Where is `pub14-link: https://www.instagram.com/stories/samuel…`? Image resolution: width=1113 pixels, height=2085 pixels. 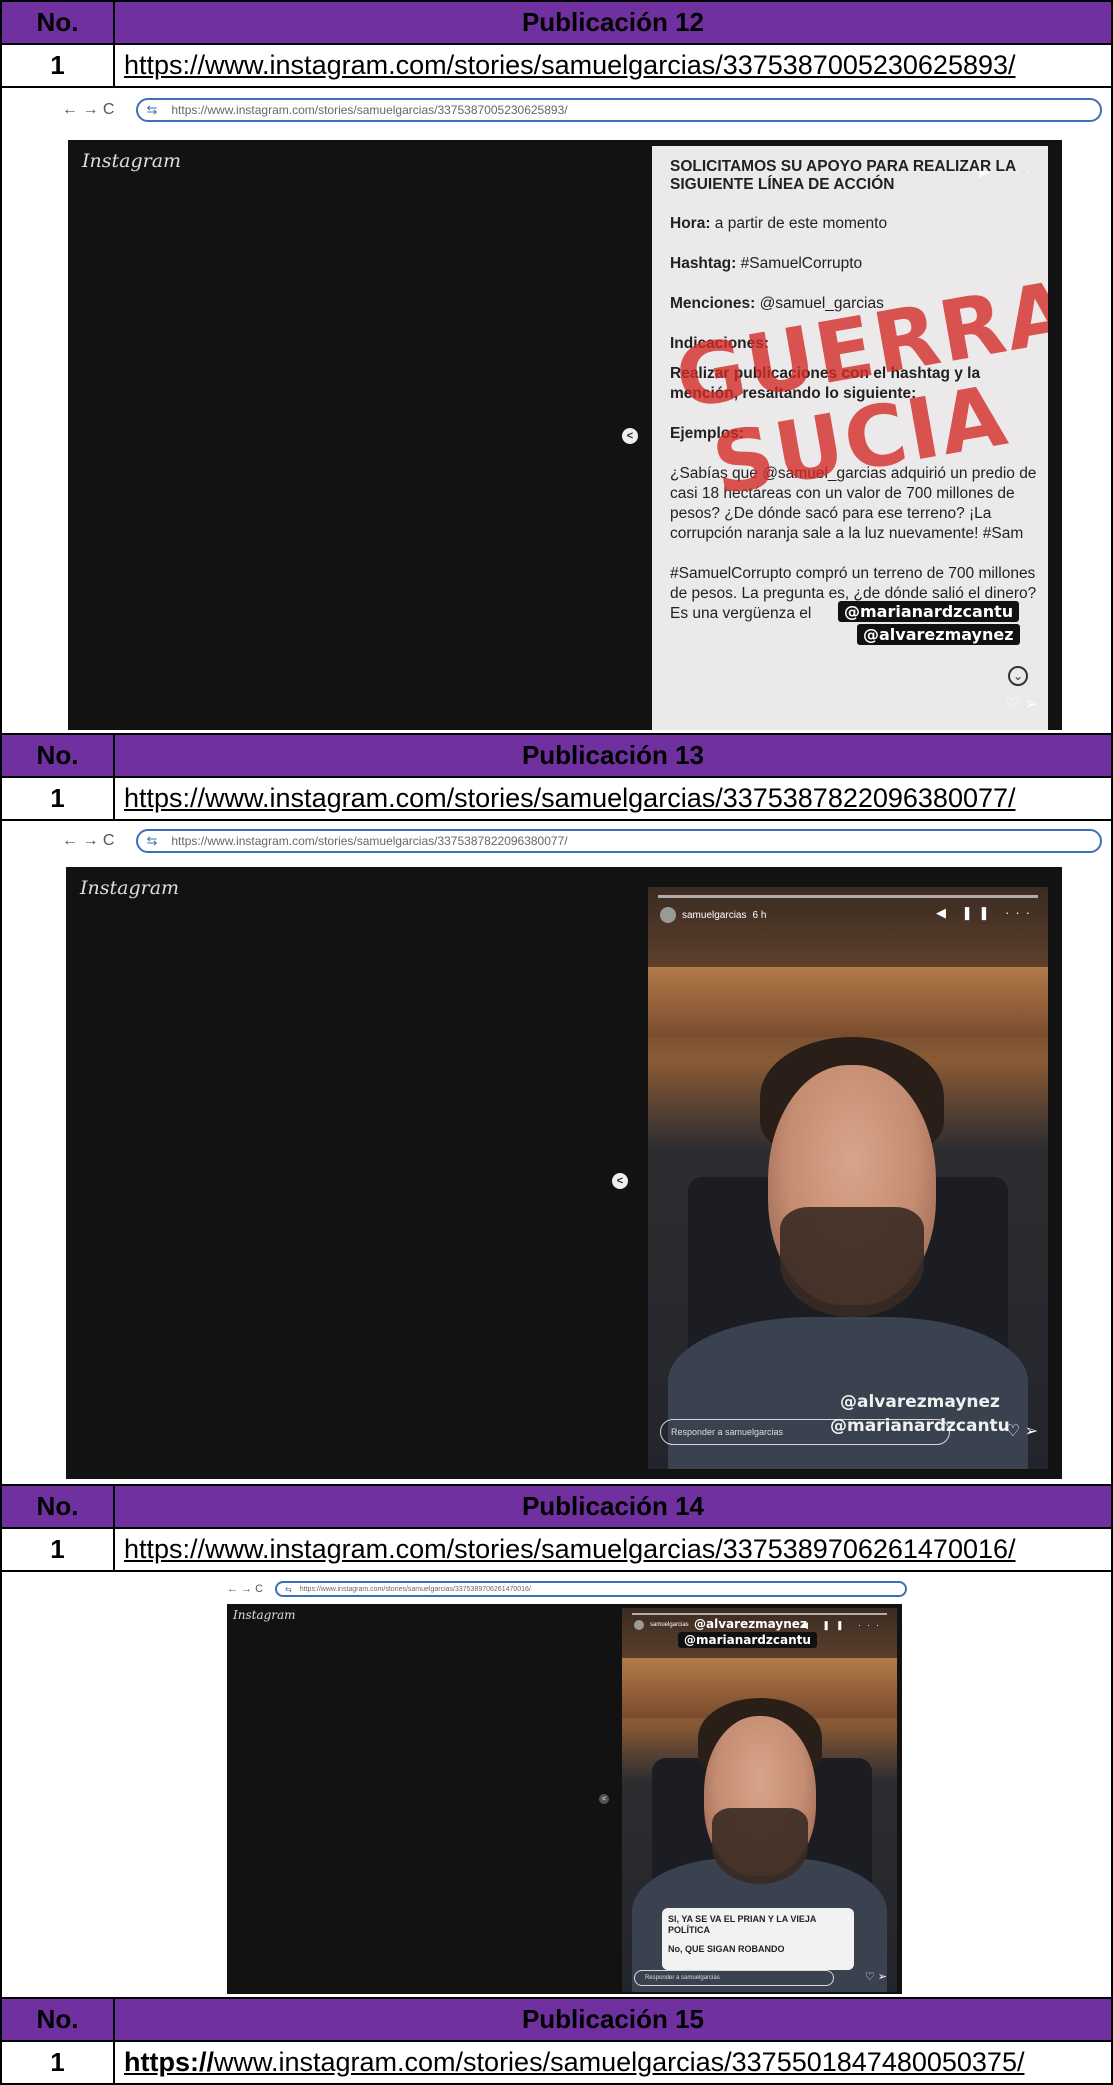 pub14-link: https://www.instagram.com/stories/samuel… is located at coordinates (570, 1549).